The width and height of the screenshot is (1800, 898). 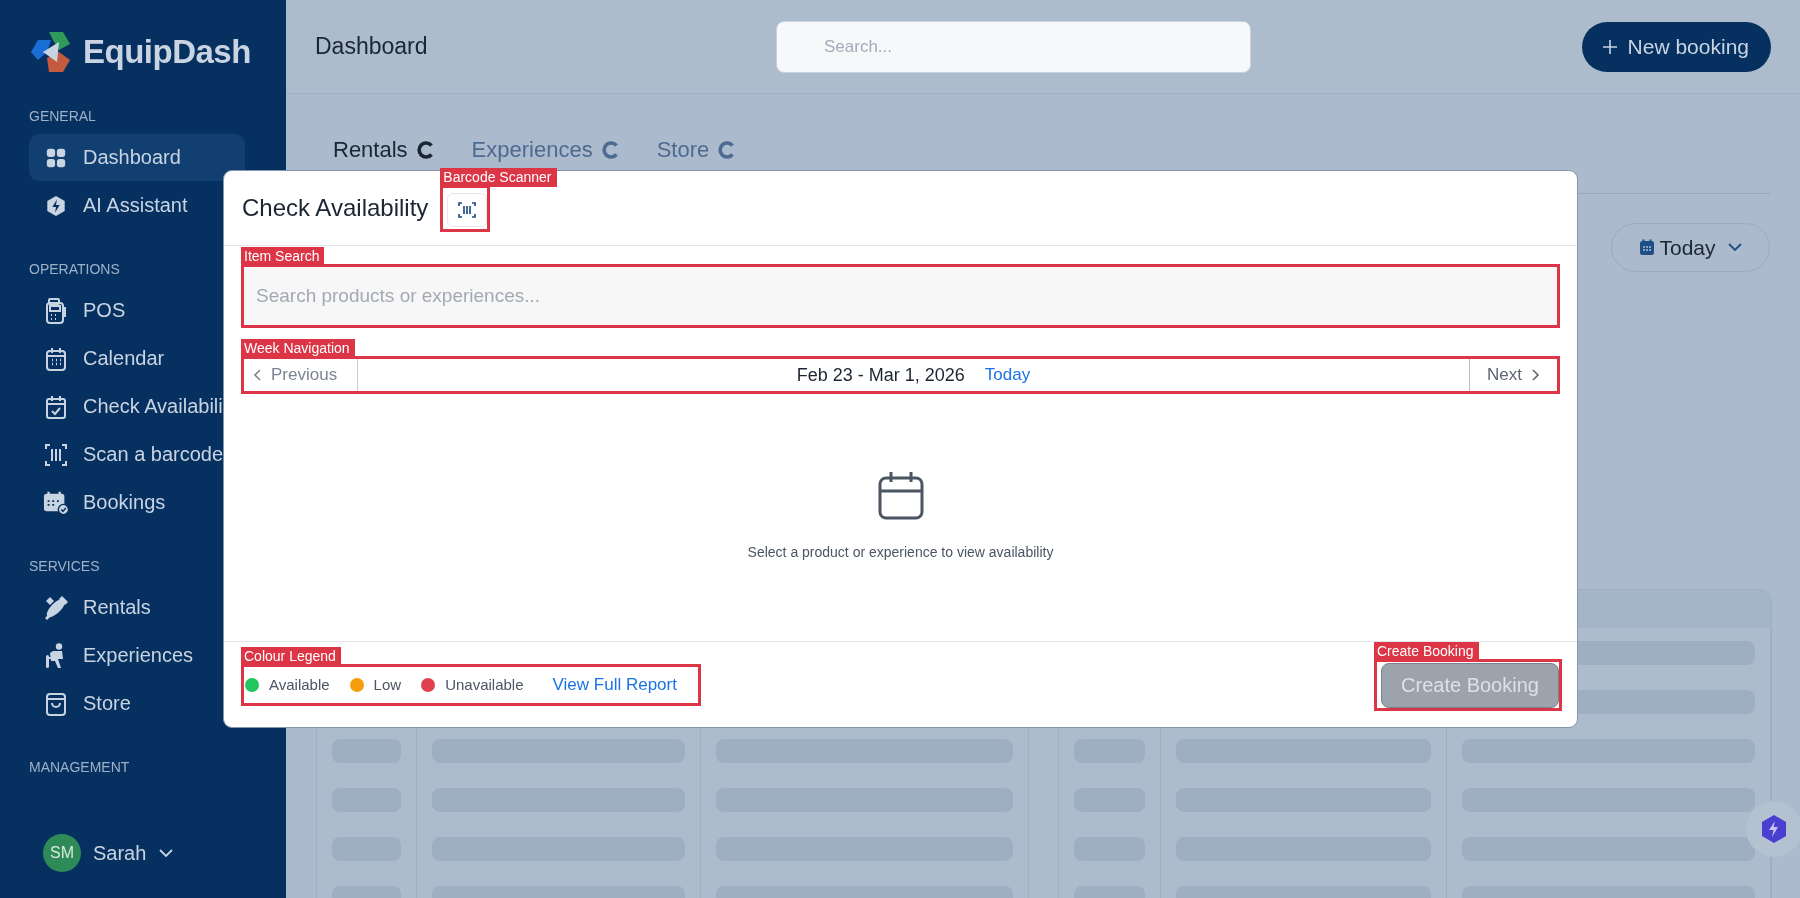 What do you see at coordinates (120, 853) in the screenshot?
I see `user-name: Sarah` at bounding box center [120, 853].